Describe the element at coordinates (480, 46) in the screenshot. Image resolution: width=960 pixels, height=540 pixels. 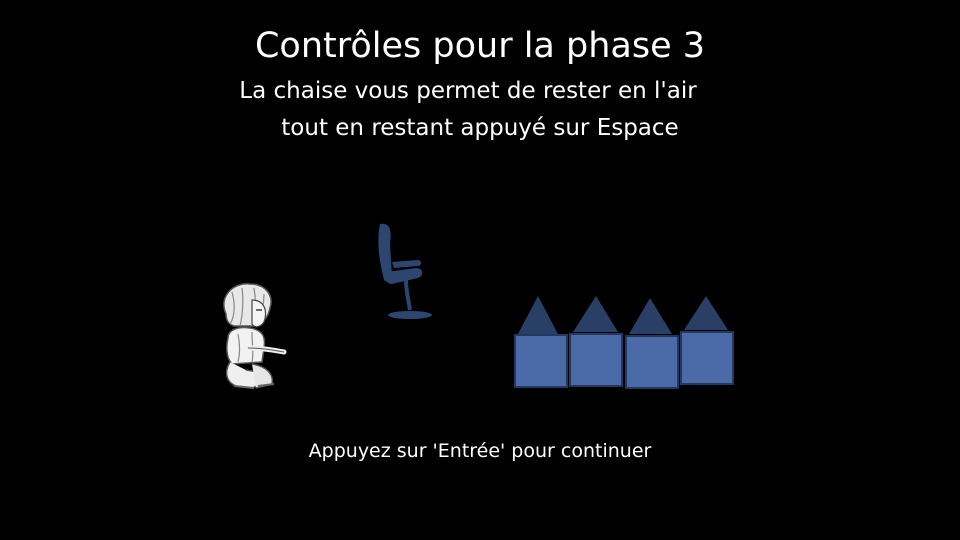
I see `page-title: Contrôles pour la phase 3` at that location.